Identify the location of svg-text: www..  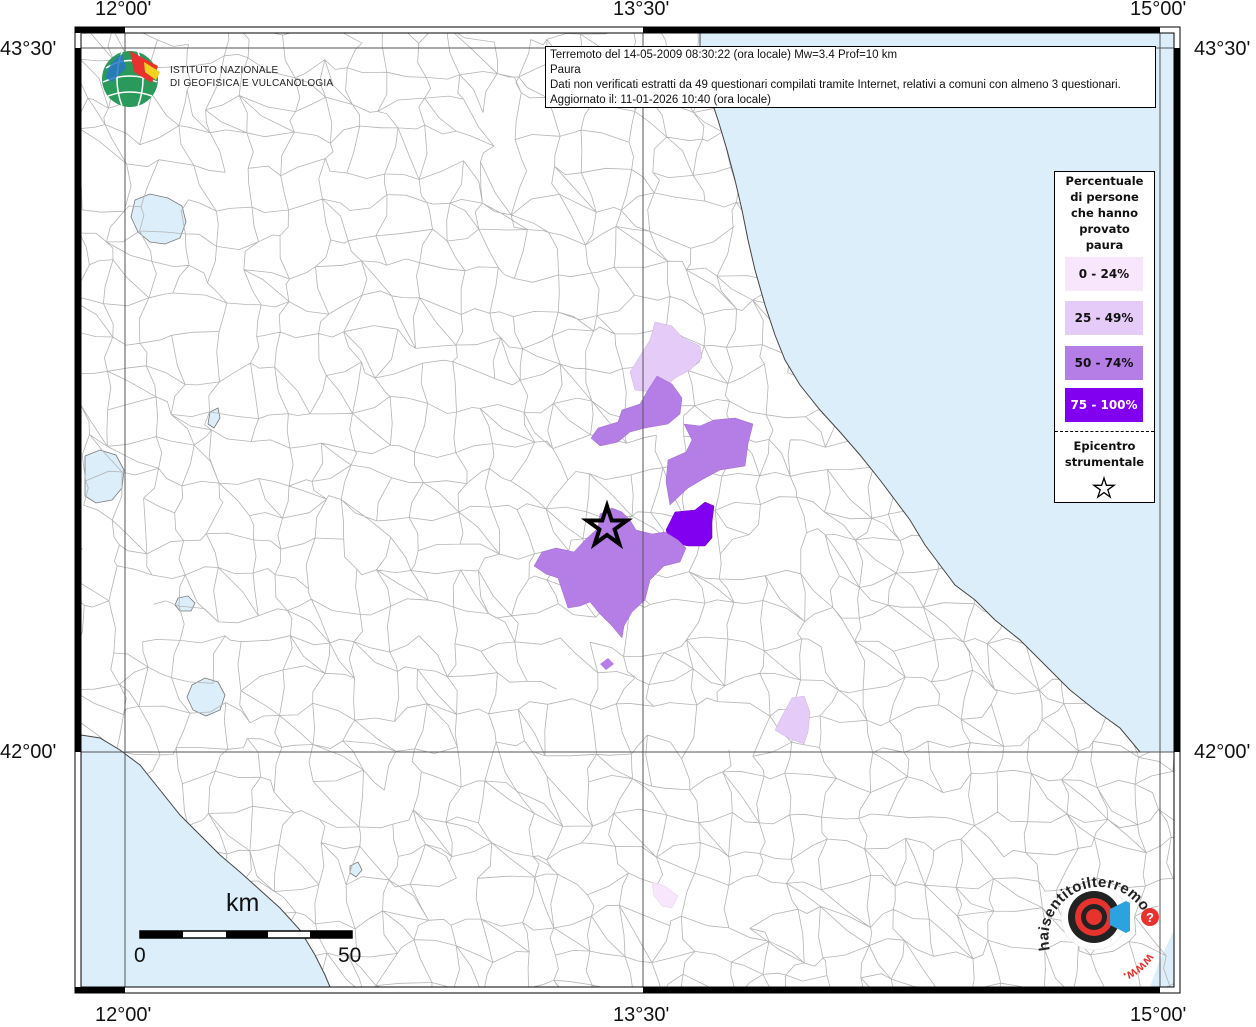
(1139, 965).